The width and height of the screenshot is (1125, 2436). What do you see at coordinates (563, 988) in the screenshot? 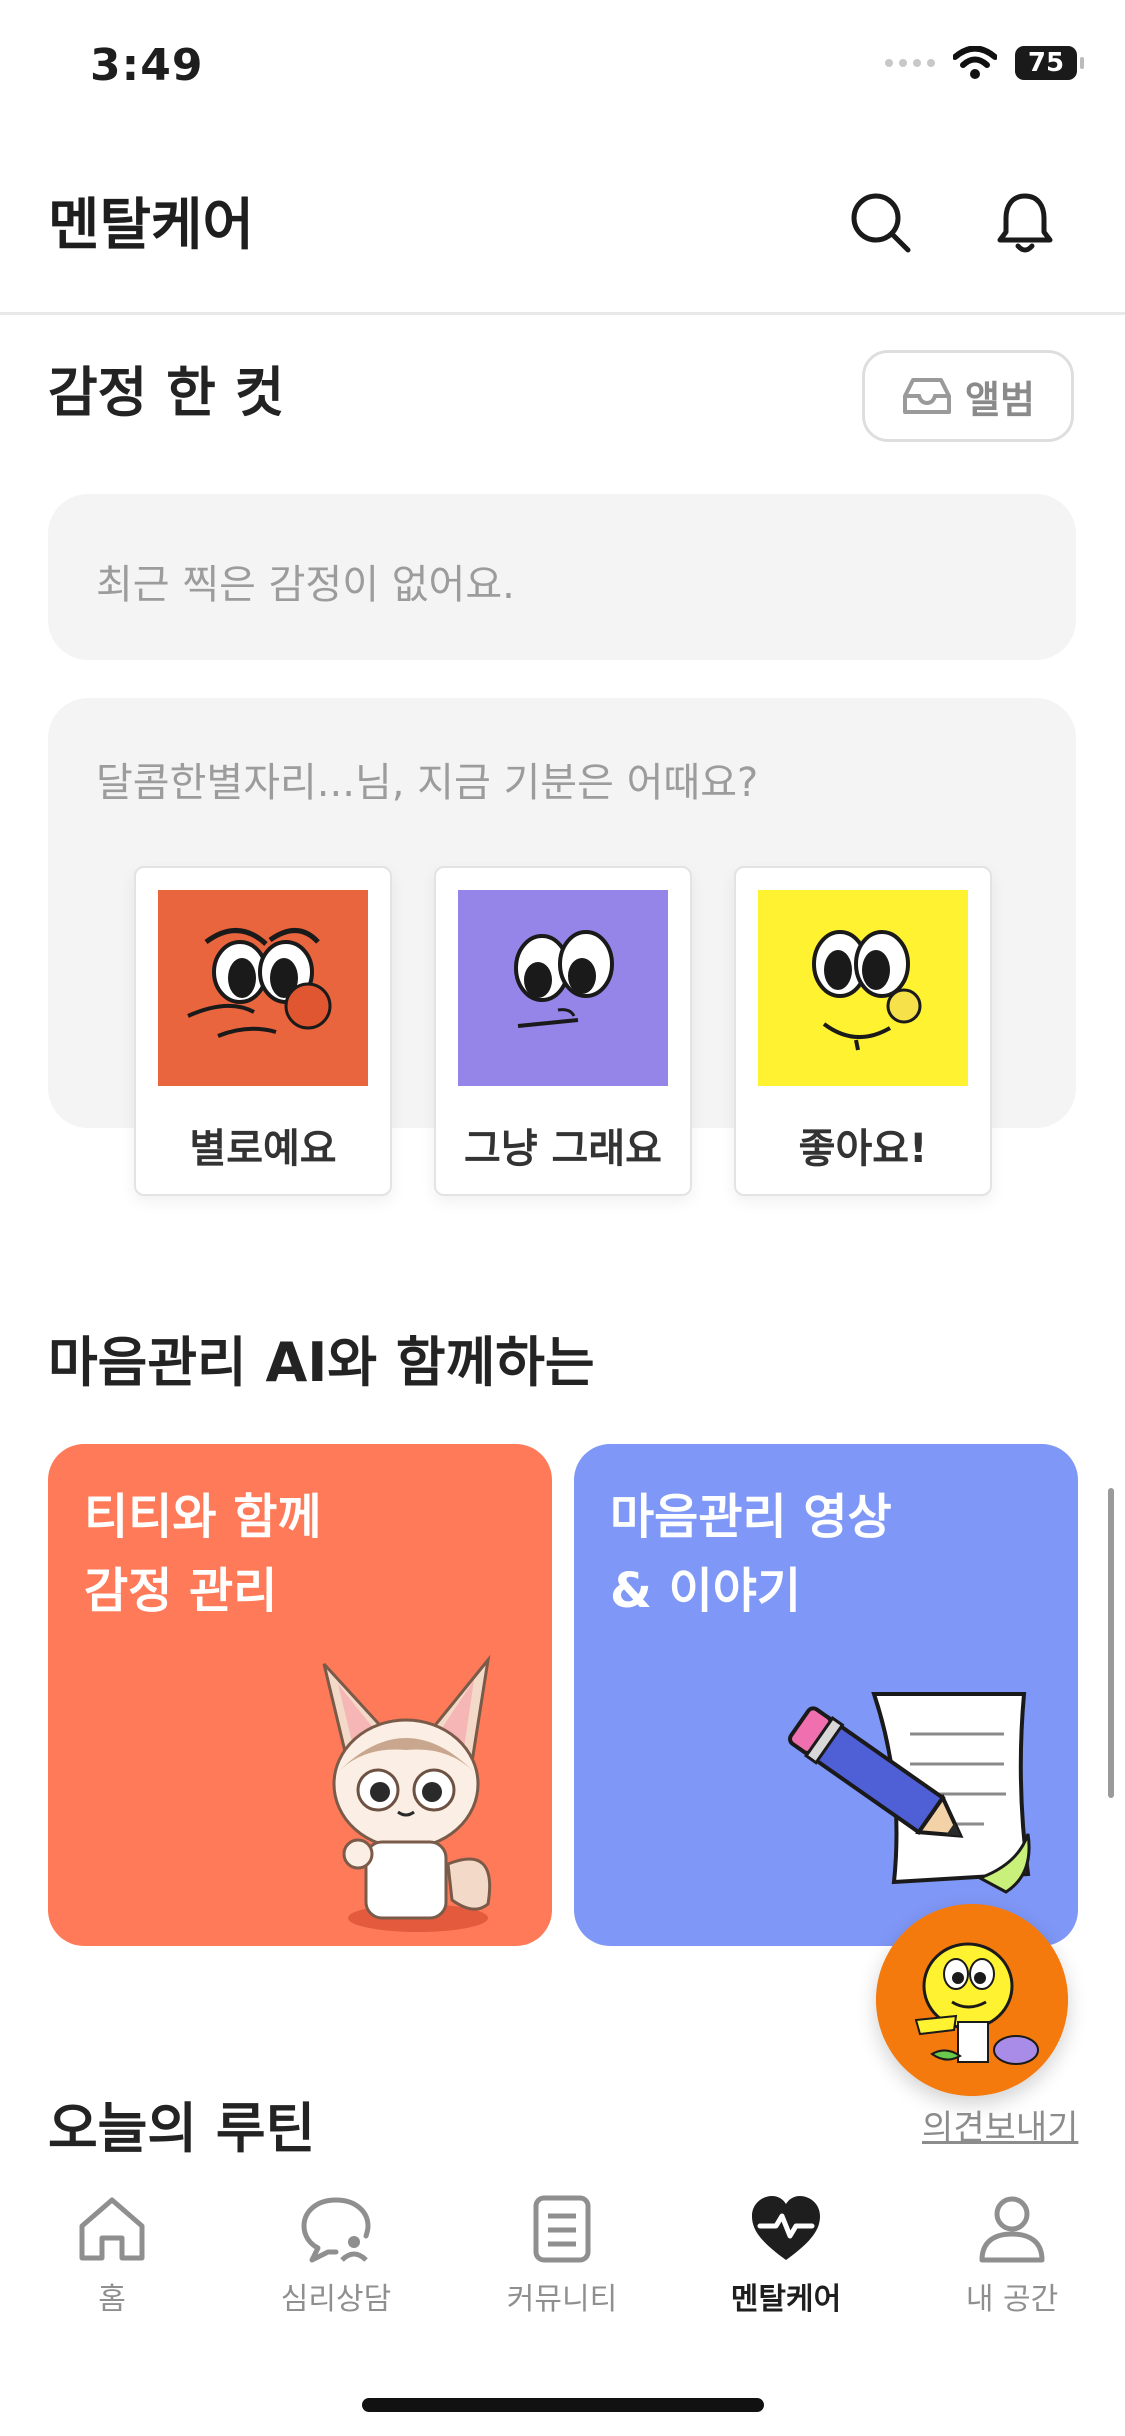
I see `neutral-face-icon` at bounding box center [563, 988].